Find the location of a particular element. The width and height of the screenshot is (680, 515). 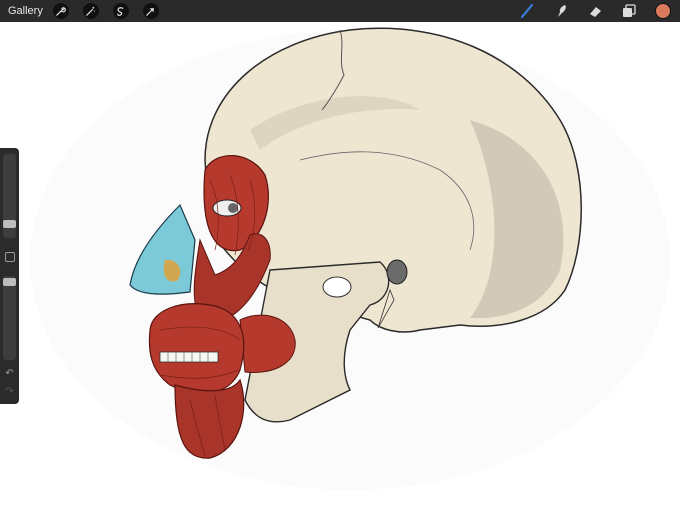

current-color-swatch is located at coordinates (663, 11).